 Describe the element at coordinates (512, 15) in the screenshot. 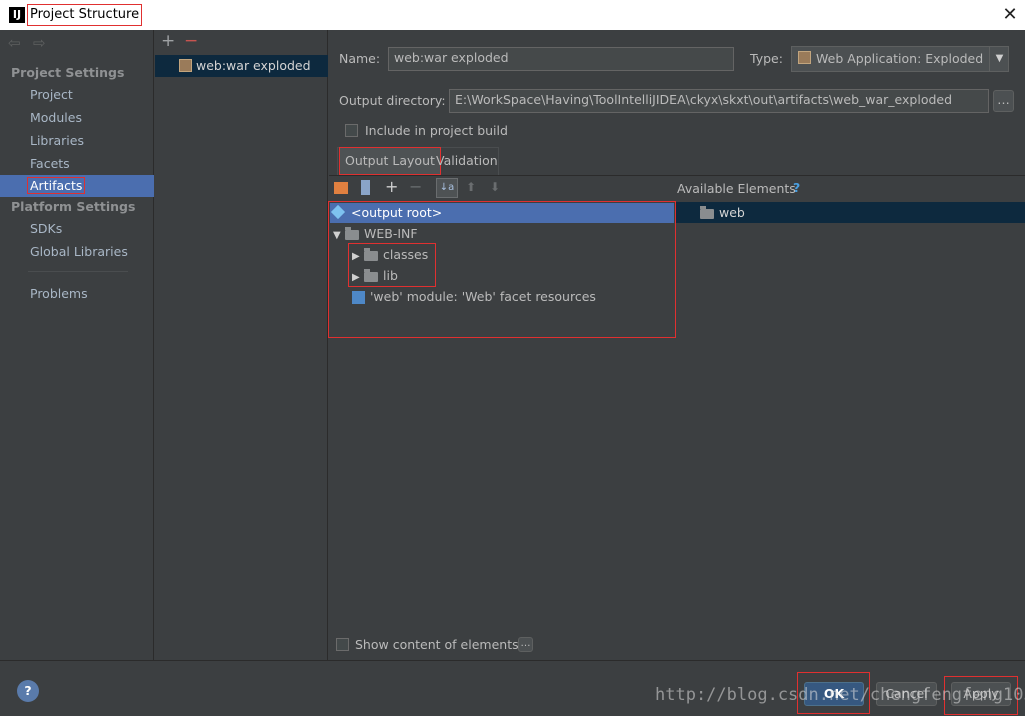

I see `title-bar` at that location.